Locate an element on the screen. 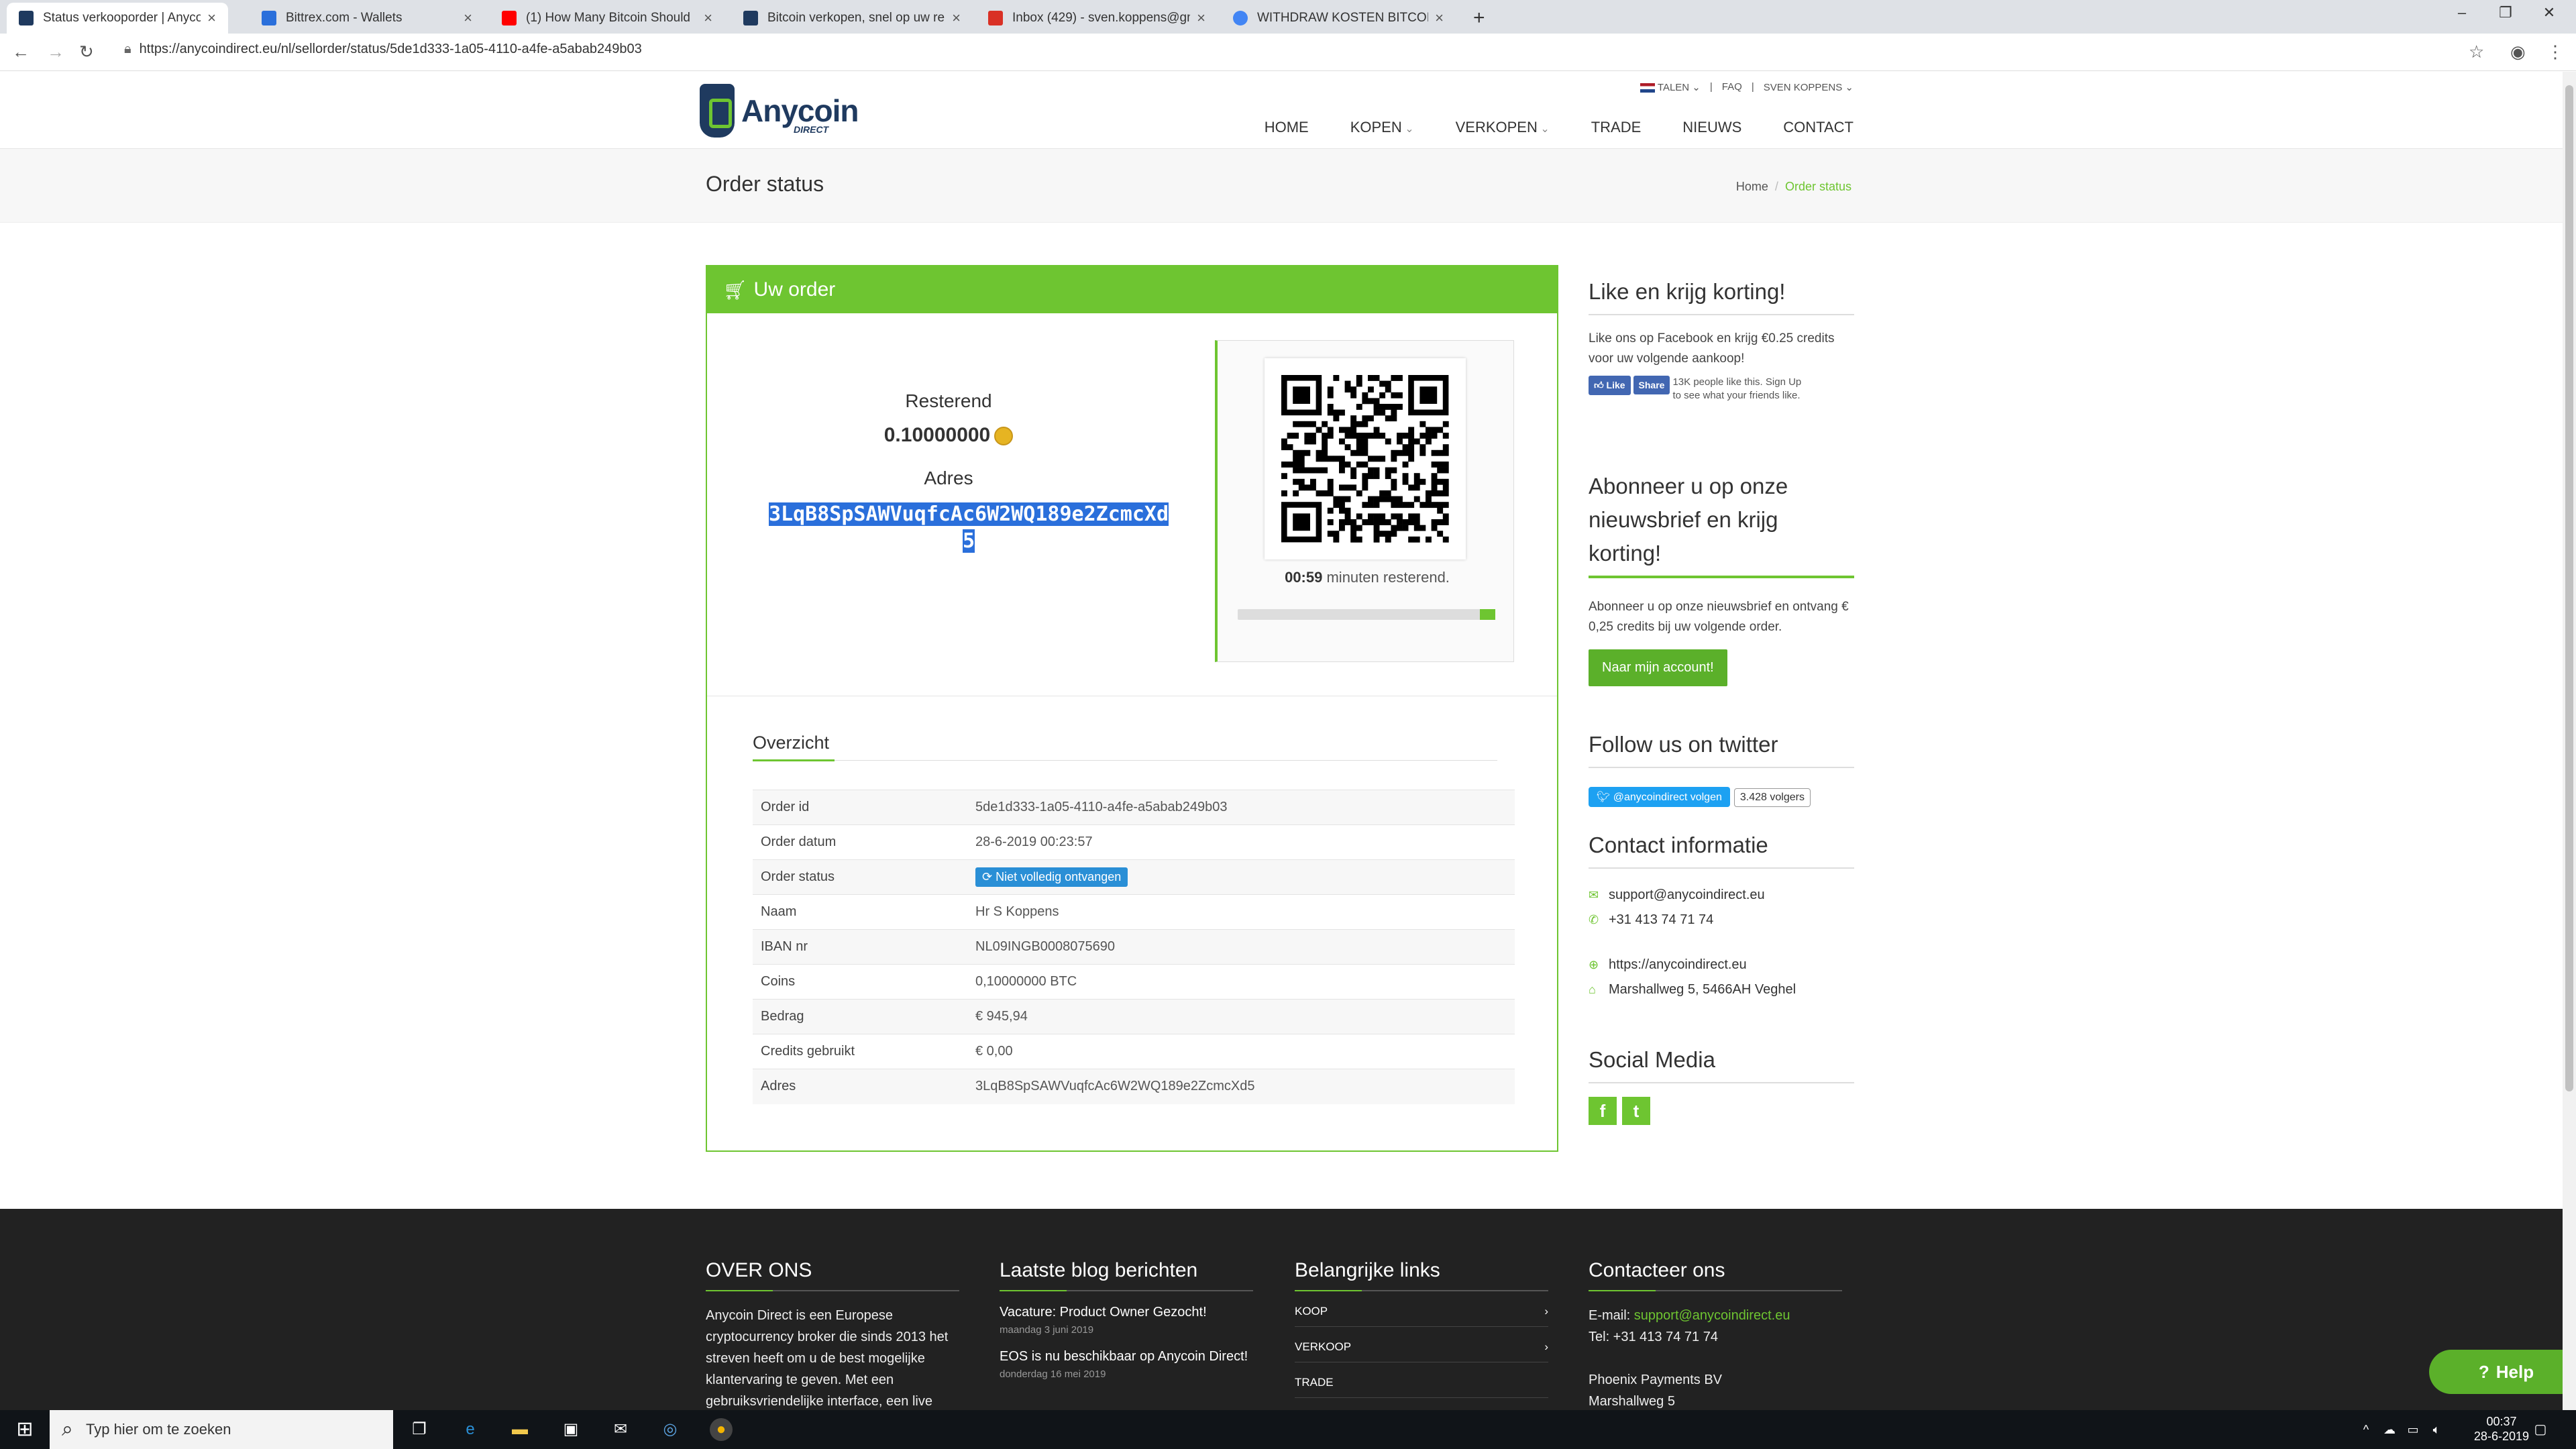  newsletter-button-wrap: Naar mijn account! is located at coordinates (1721, 667).